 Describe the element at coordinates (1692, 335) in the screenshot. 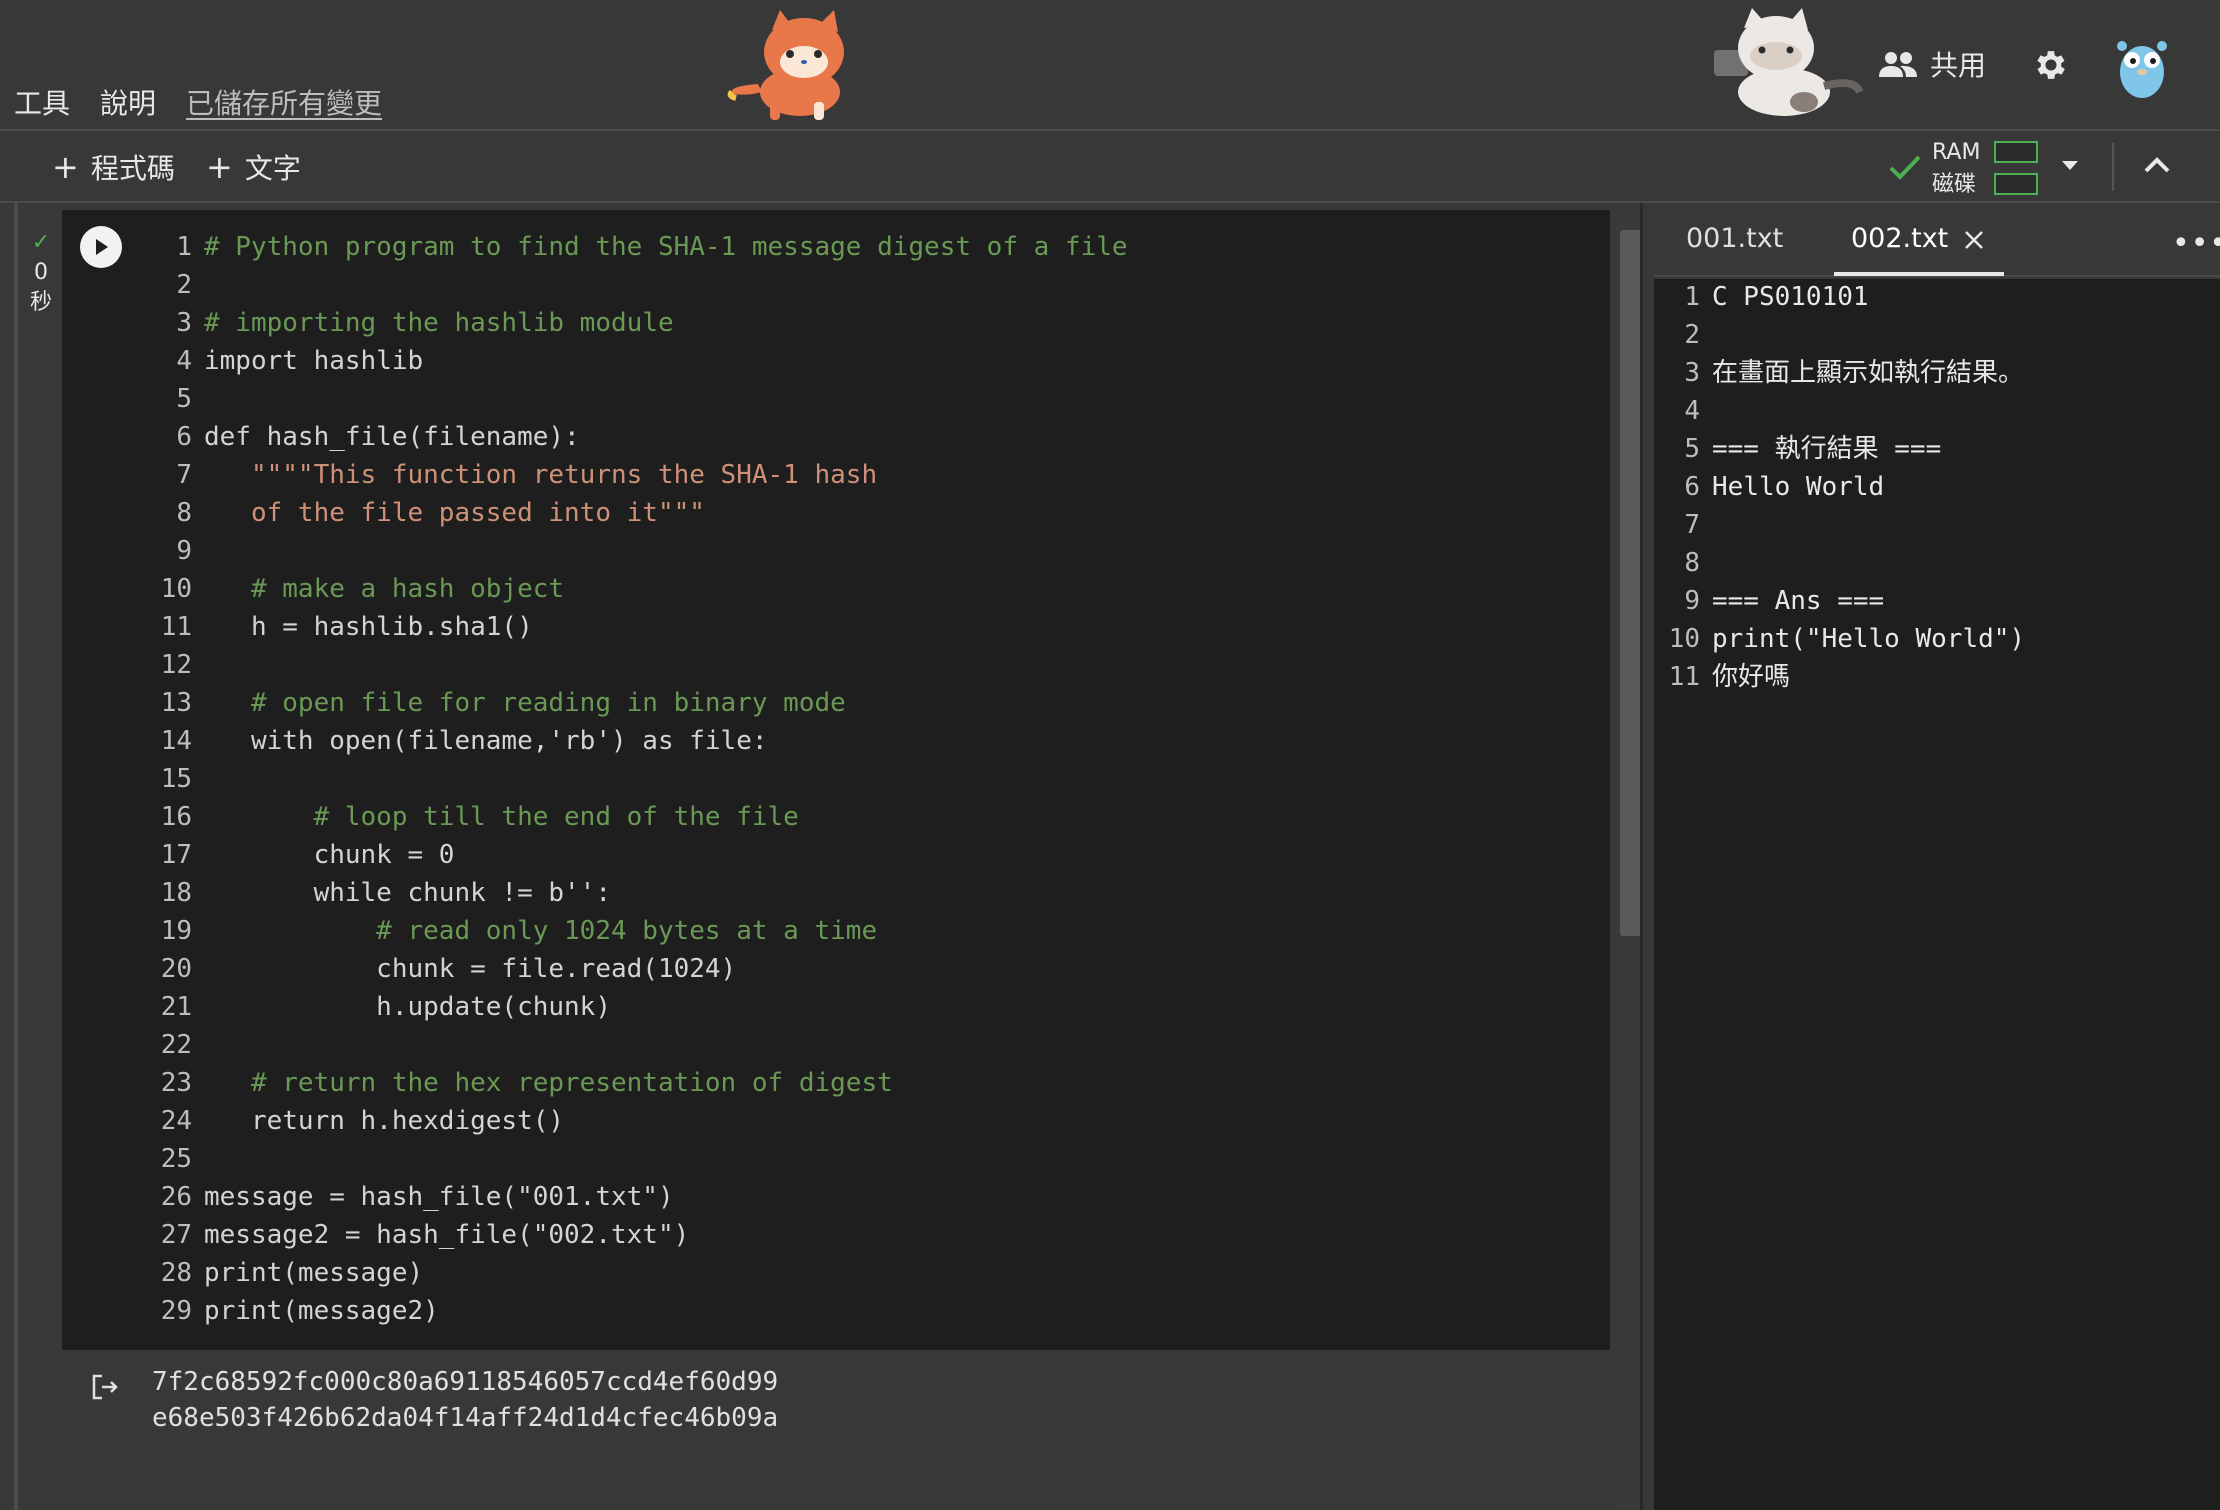

I see `file-line: 2` at that location.